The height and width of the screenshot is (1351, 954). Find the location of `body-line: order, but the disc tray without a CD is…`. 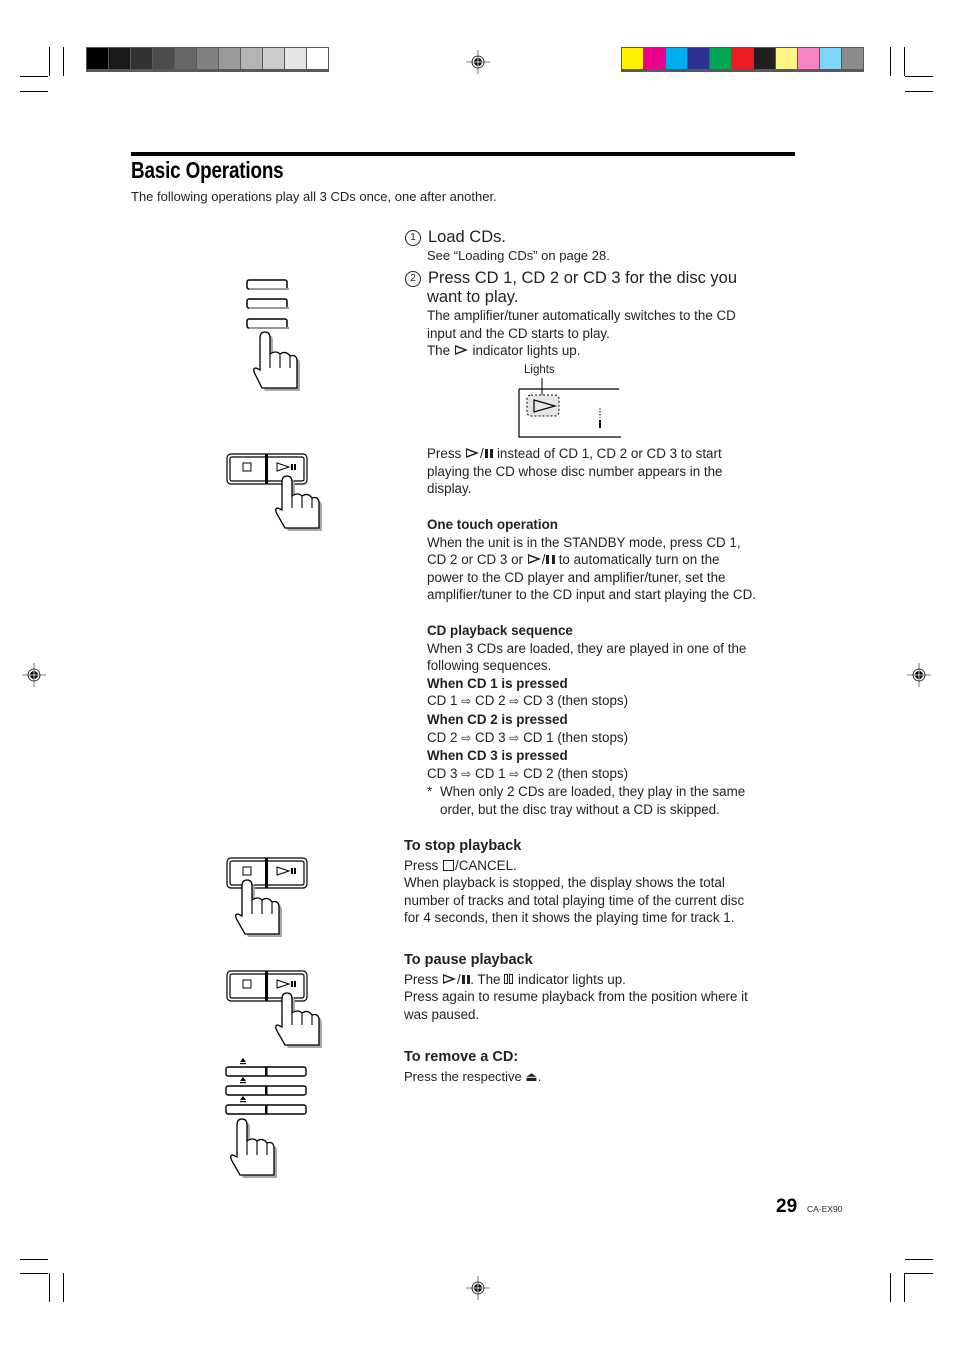

body-line: order, but the disc tray without a CD is… is located at coordinates (580, 809).